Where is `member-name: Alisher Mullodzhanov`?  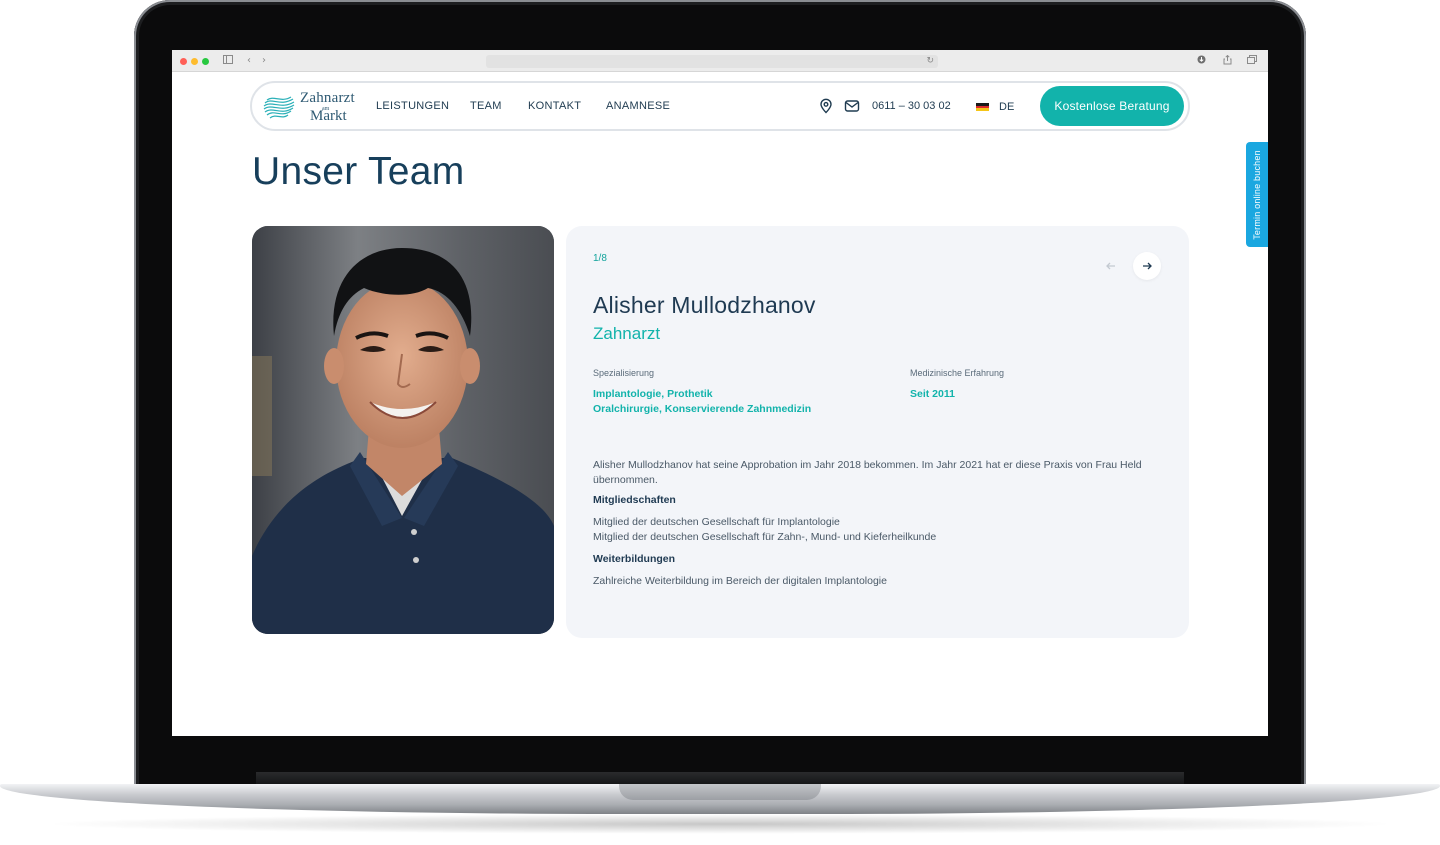 member-name: Alisher Mullodzhanov is located at coordinates (704, 305).